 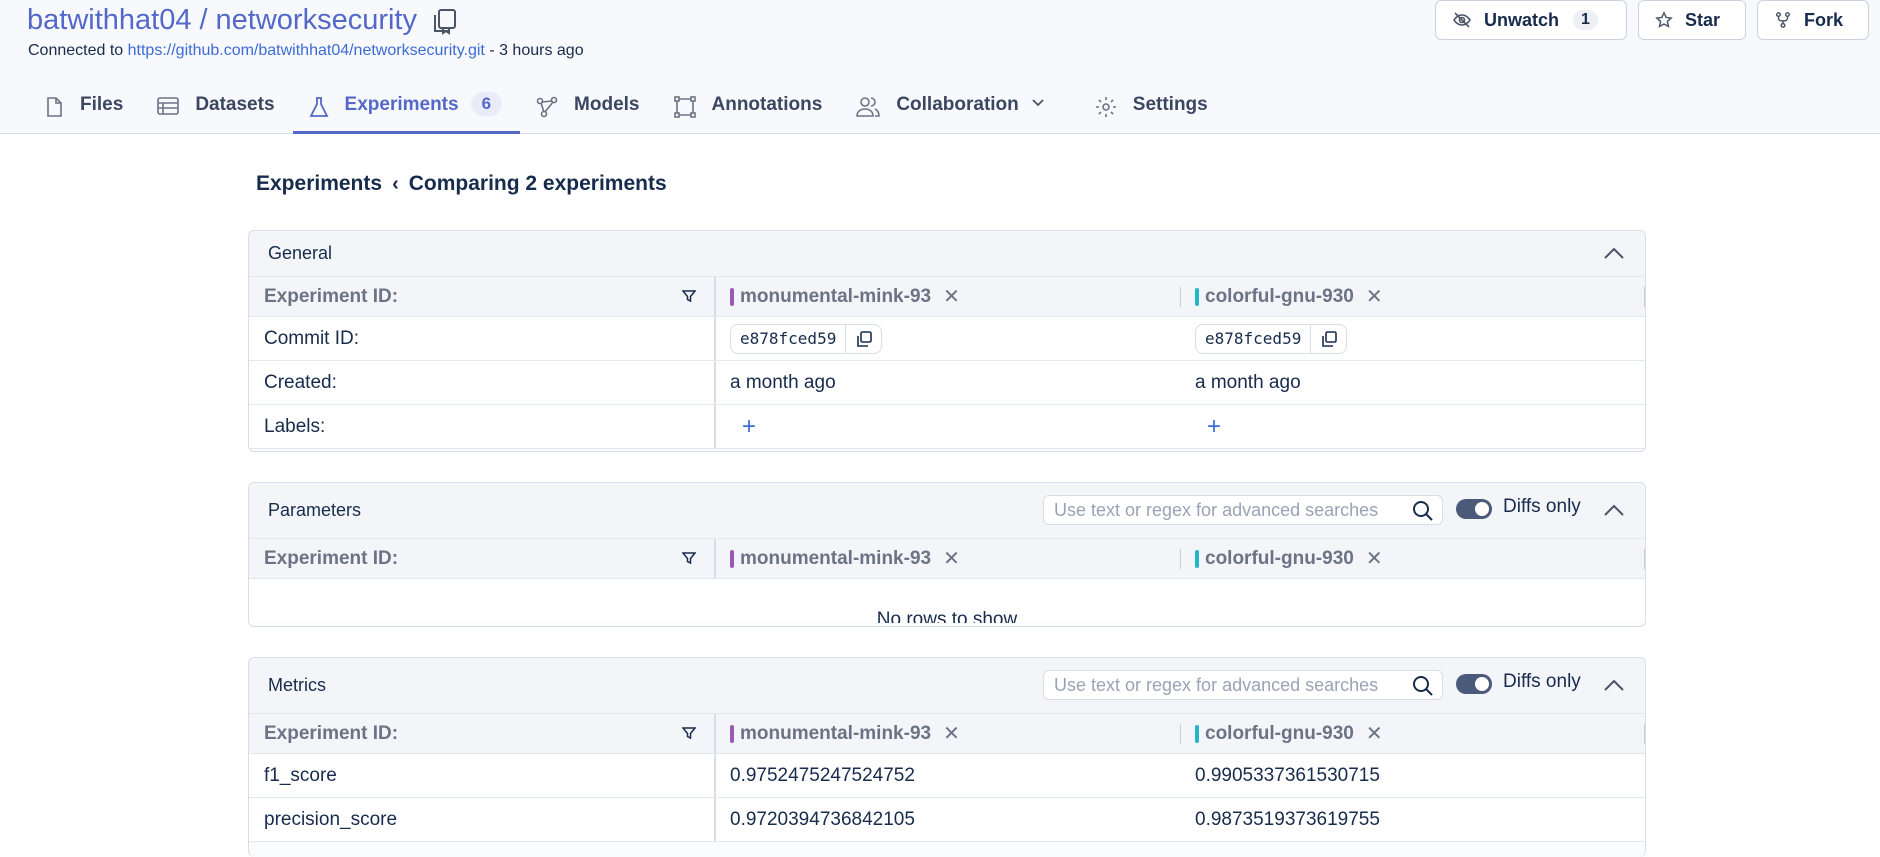 What do you see at coordinates (947, 601) in the screenshot?
I see `no-rows-message: No rows to show` at bounding box center [947, 601].